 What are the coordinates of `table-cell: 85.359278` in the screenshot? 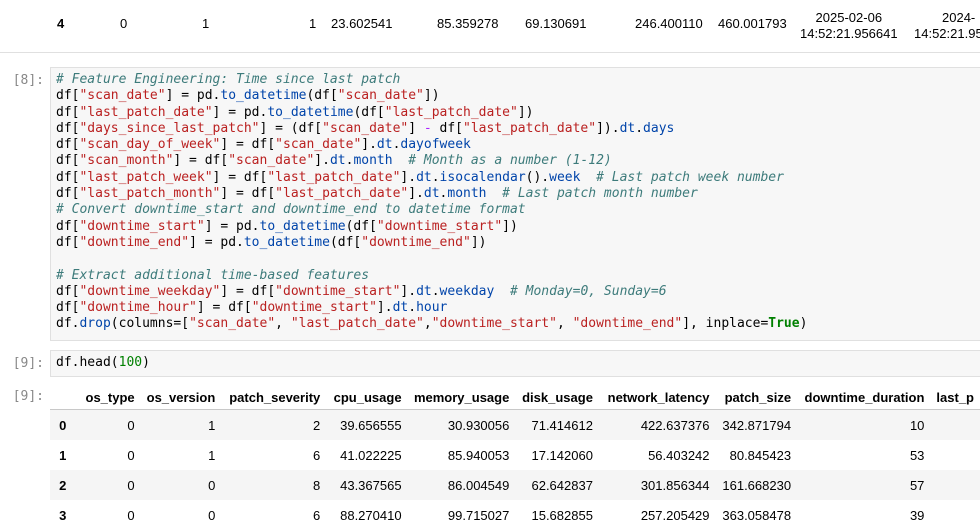 It's located at (468, 23).